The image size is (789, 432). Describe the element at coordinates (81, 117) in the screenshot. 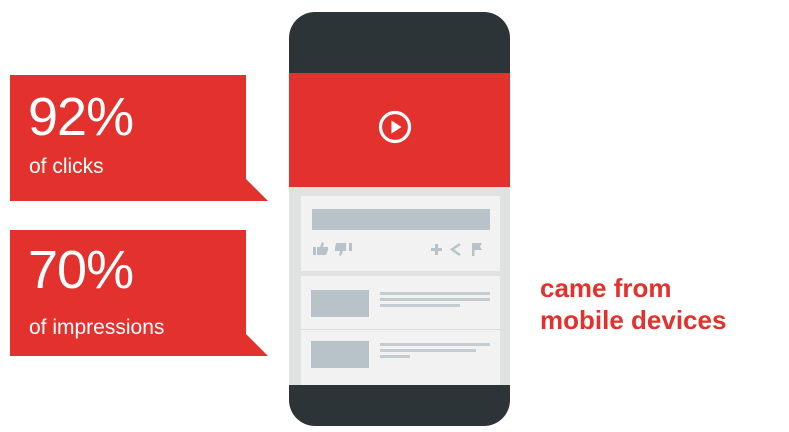

I see `stat-value: 92%` at that location.